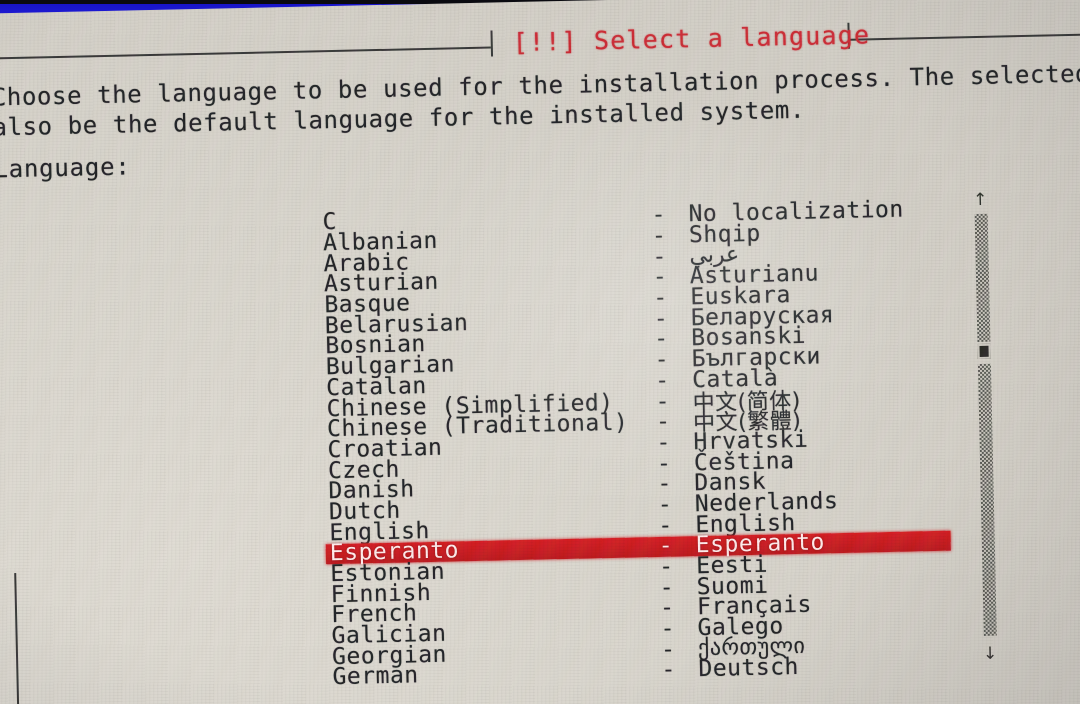 The image size is (1080, 704). I want to click on scrollbar-track-upper, so click(982, 278).